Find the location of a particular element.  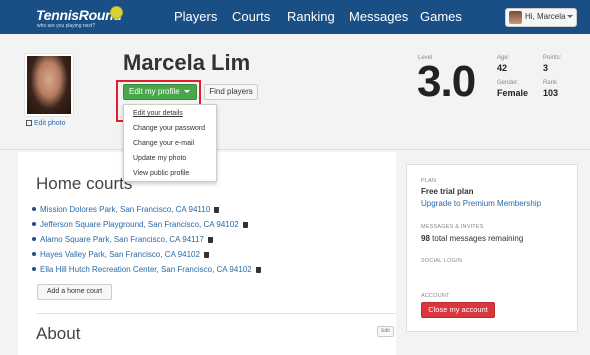

find-players-button: Find players is located at coordinates (231, 92).